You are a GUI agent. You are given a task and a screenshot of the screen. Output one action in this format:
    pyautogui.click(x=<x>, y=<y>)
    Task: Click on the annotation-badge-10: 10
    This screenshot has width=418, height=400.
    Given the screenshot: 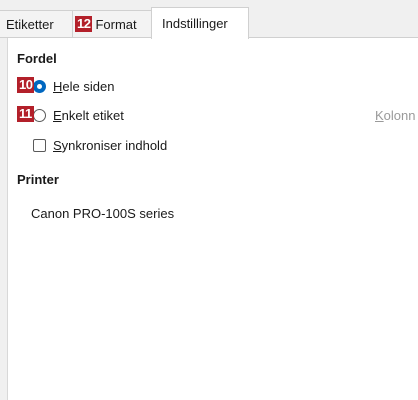 What is the action you would take?
    pyautogui.click(x=26, y=85)
    